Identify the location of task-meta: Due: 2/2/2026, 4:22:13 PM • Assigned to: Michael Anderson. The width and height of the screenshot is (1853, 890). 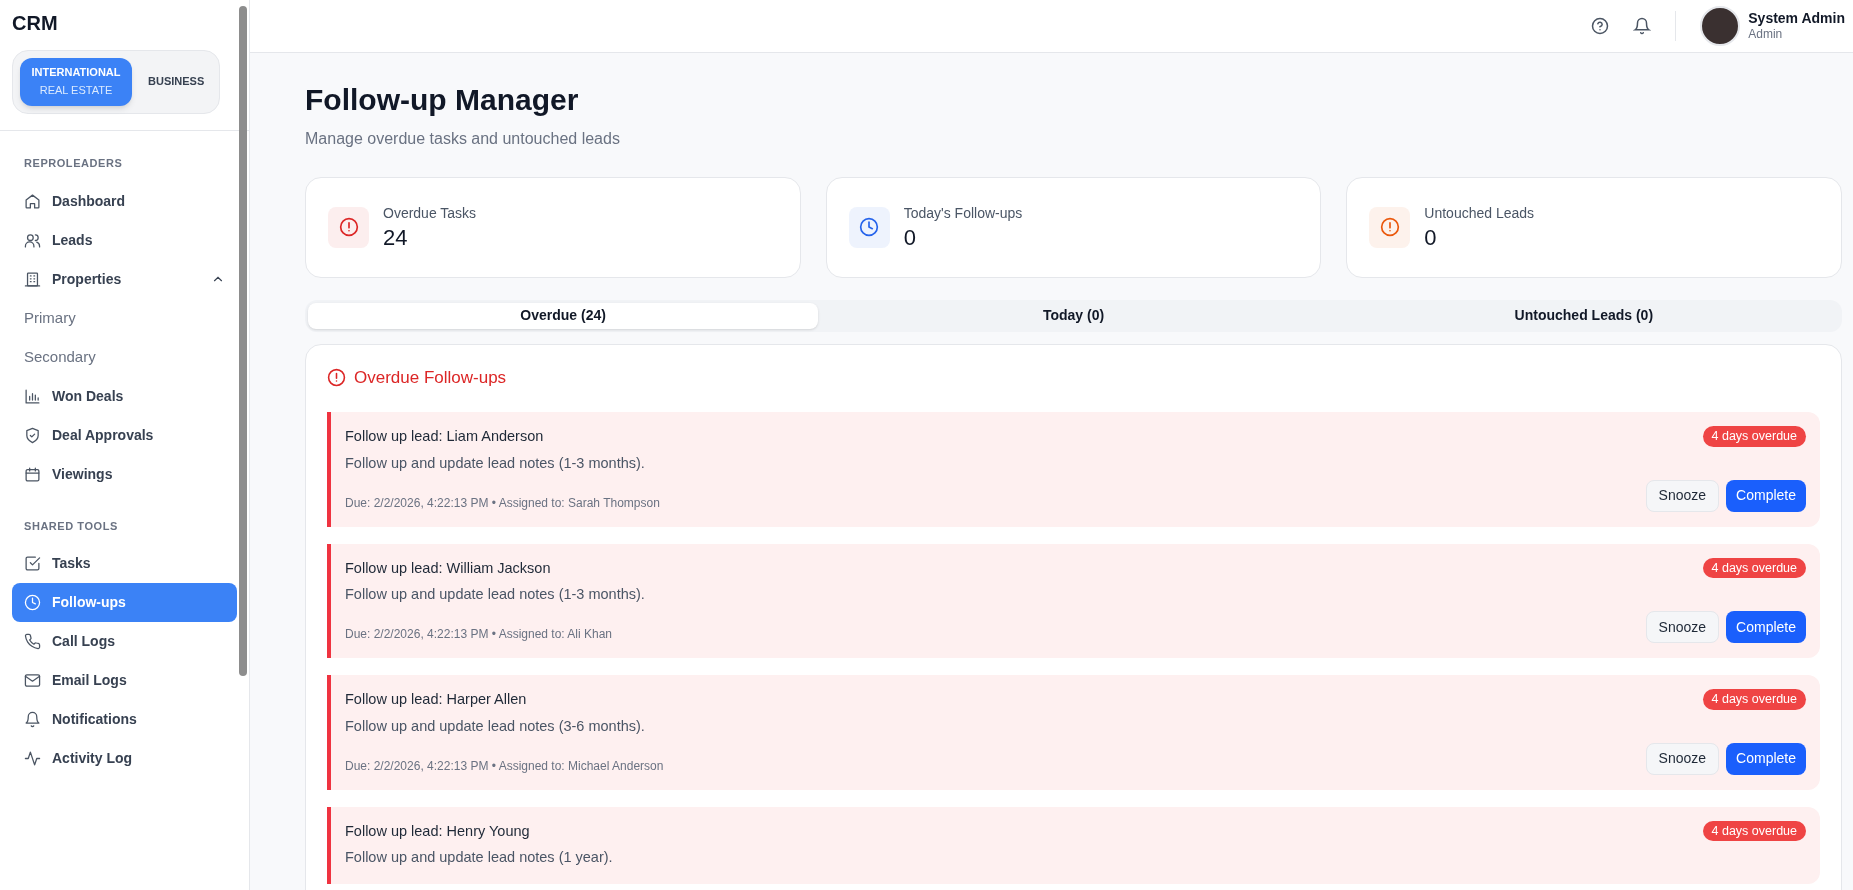
(505, 766).